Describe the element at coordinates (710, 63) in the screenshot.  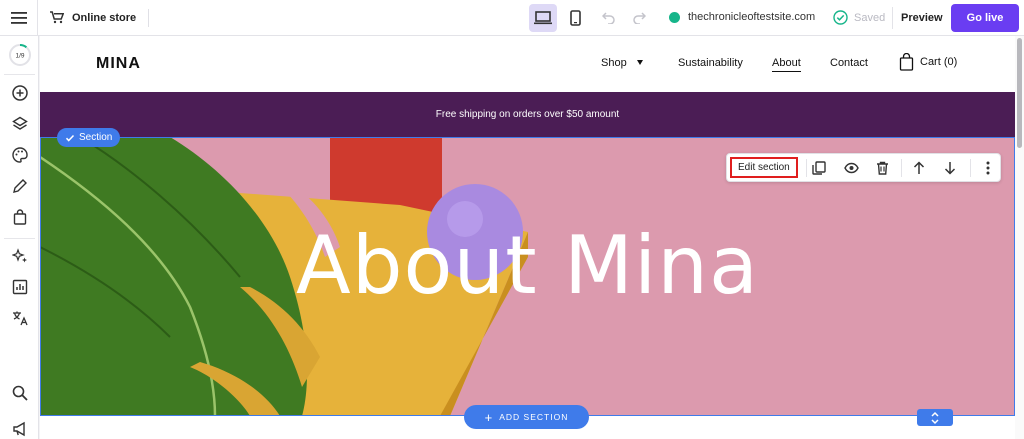
I see `nav-sustainability: Sustainability` at that location.